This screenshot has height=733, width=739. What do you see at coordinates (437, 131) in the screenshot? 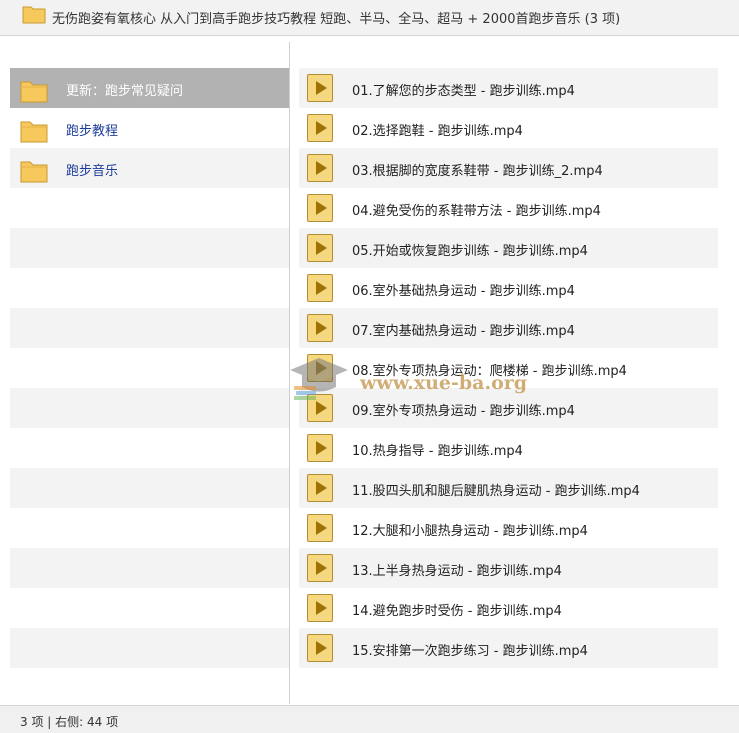
I see `file-name: 02.选择跑鞋 - 跑步训练.mp4` at bounding box center [437, 131].